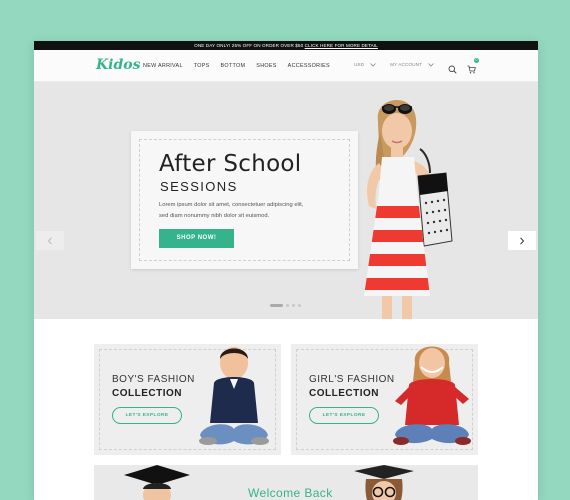 Image resolution: width=570 pixels, height=500 pixels. I want to click on hero-girl-image, so click(408, 210).